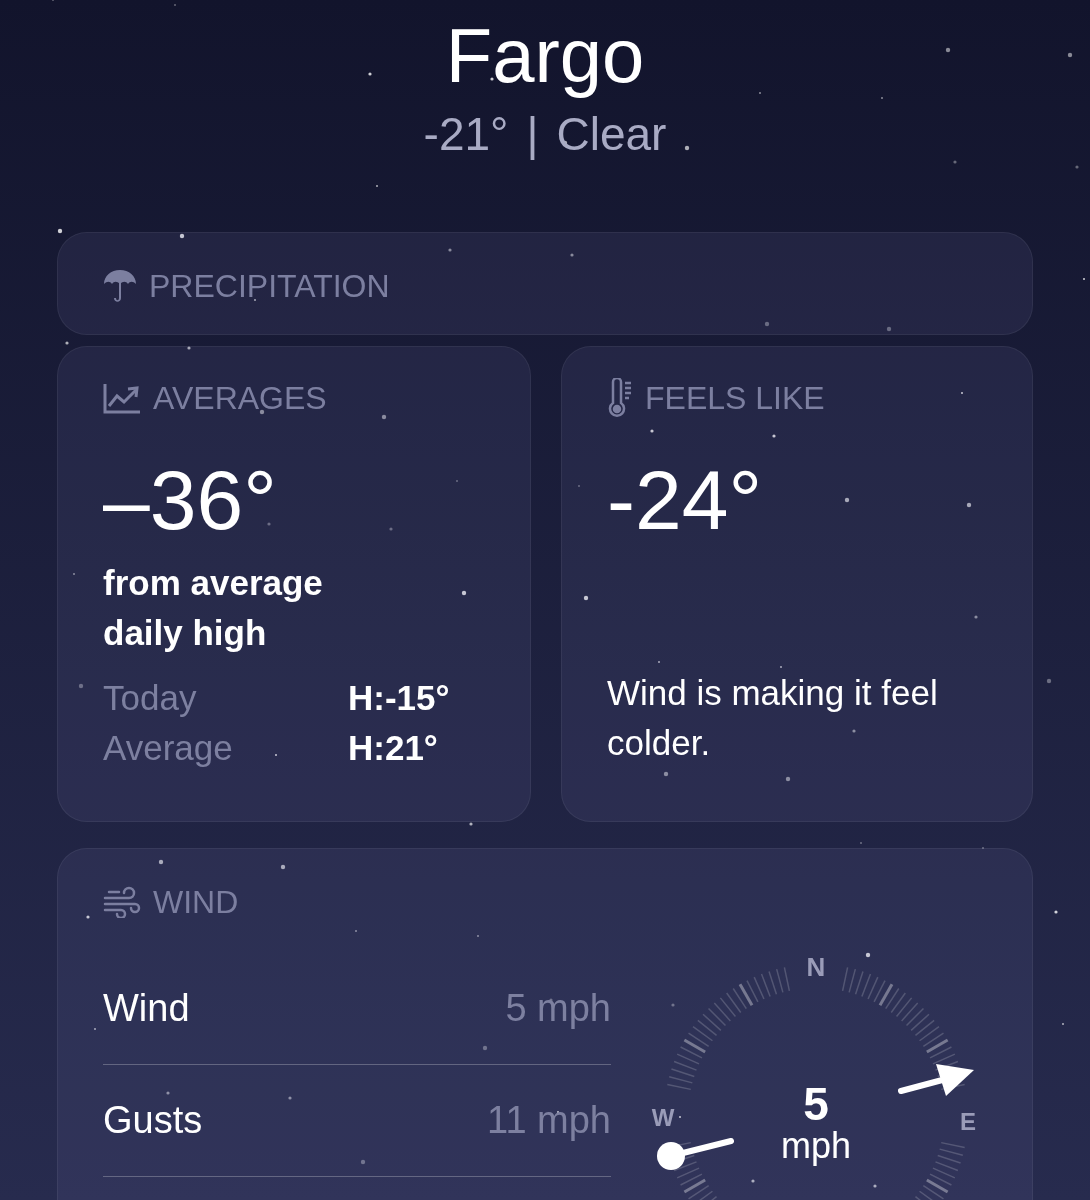 The image size is (1090, 1200). What do you see at coordinates (196, 902) in the screenshot?
I see `card-heading: WIND` at bounding box center [196, 902].